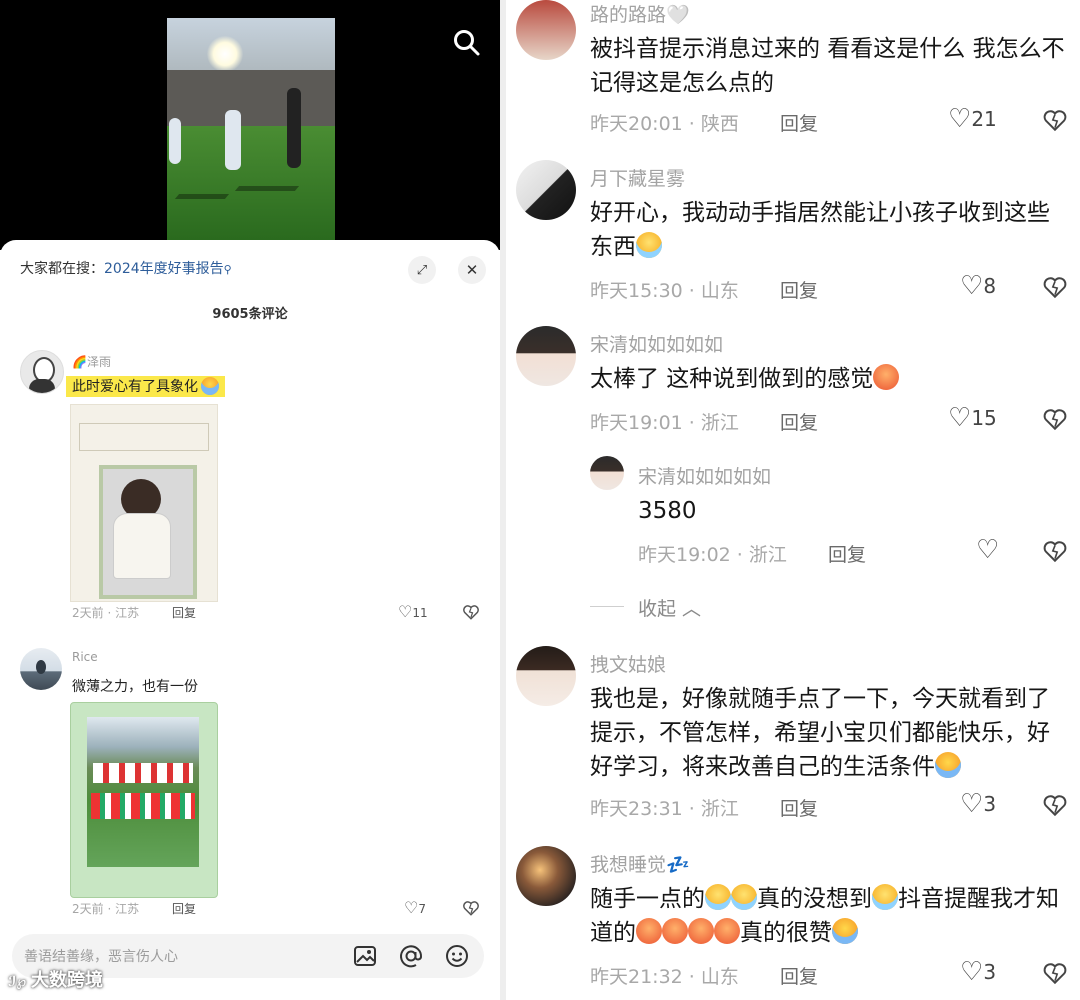 The height and width of the screenshot is (1000, 1080). I want to click on like-button: ♡ 15, so click(972, 418).